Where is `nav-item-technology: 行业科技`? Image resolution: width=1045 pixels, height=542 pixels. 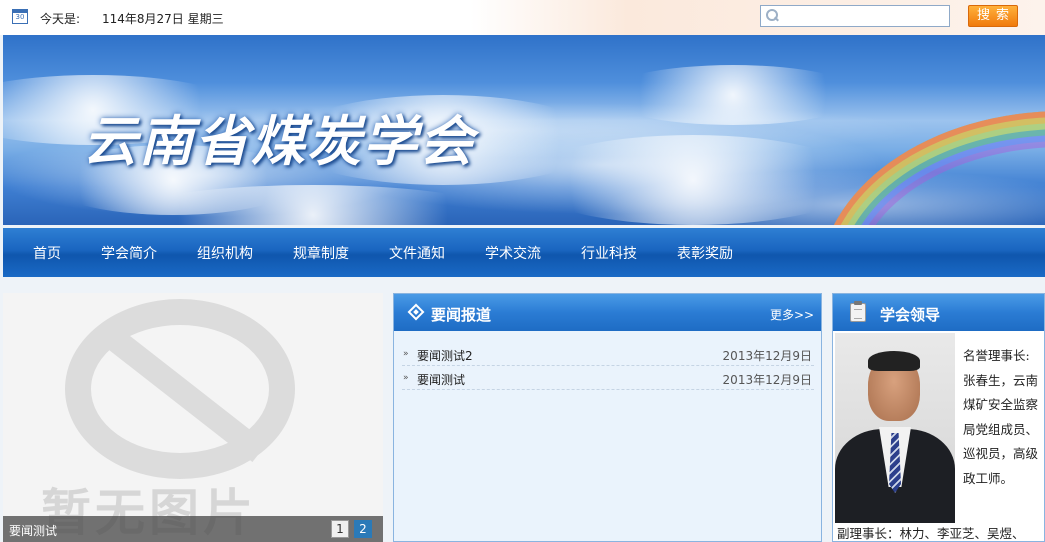 nav-item-technology: 行业科技 is located at coordinates (609, 253).